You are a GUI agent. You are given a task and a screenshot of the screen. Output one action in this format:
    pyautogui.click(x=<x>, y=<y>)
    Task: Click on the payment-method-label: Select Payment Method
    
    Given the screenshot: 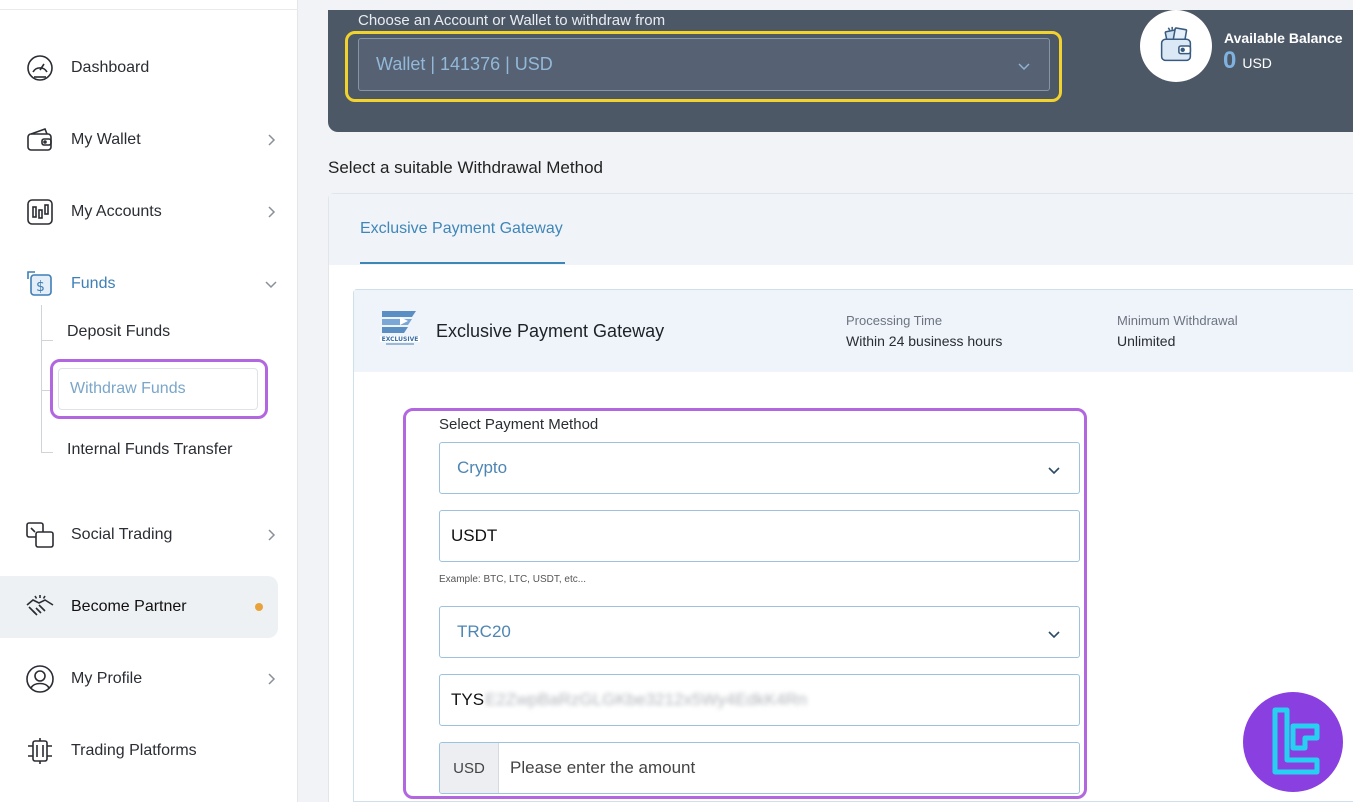 What is the action you would take?
    pyautogui.click(x=519, y=424)
    